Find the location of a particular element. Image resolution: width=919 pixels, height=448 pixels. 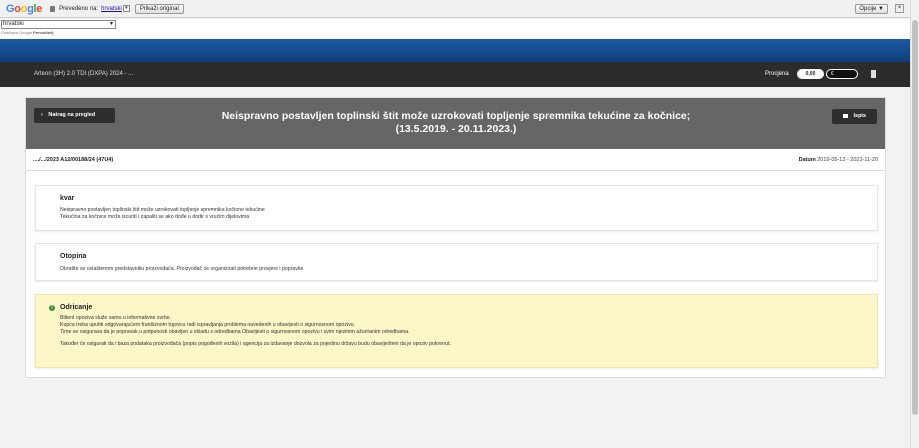

date-range: Datum 2019-05-13 - 2023-11-20 is located at coordinates (838, 160).